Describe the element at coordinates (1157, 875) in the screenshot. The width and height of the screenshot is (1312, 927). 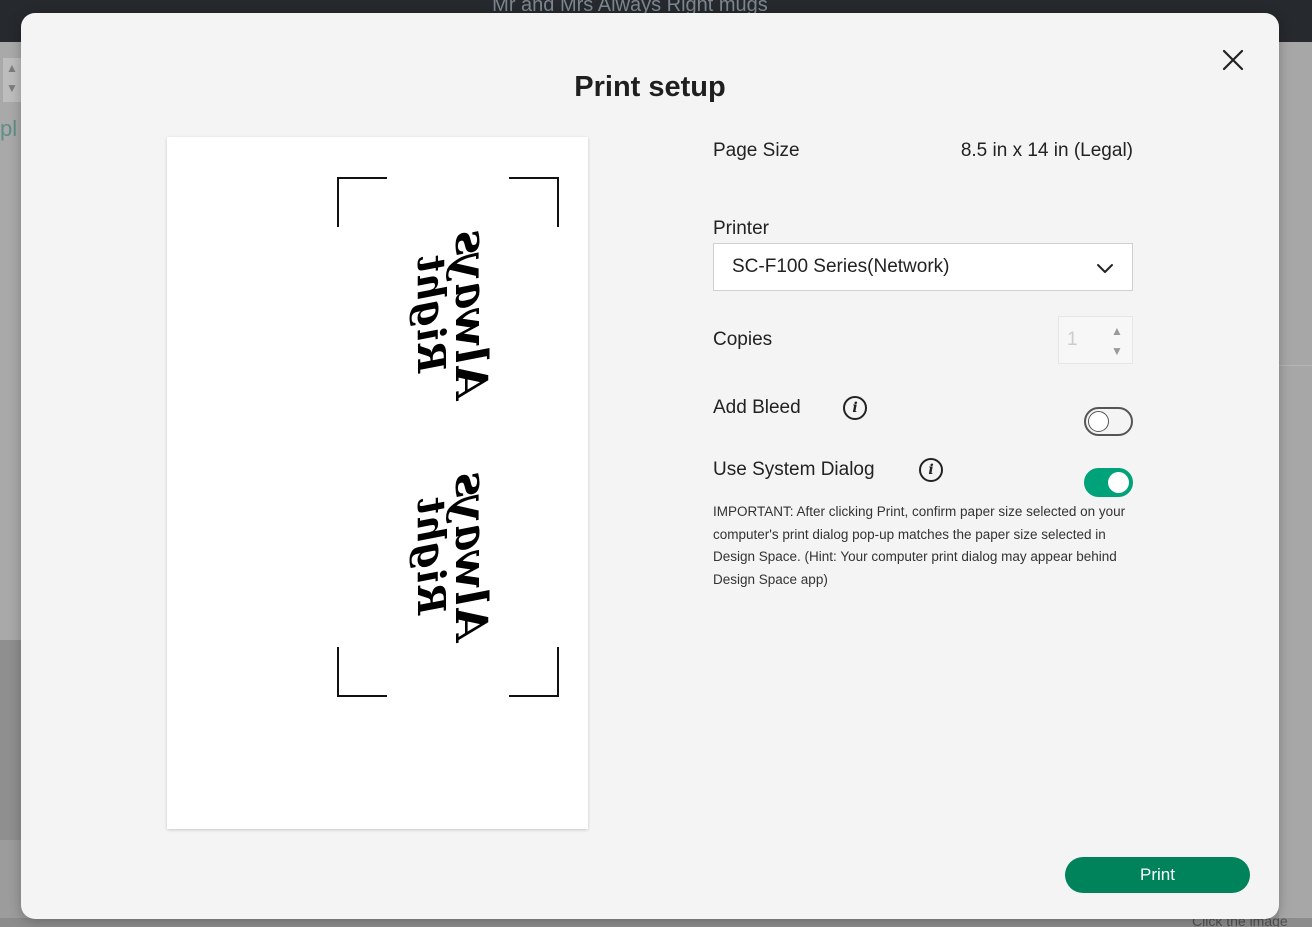
I see `print-button: Print` at that location.